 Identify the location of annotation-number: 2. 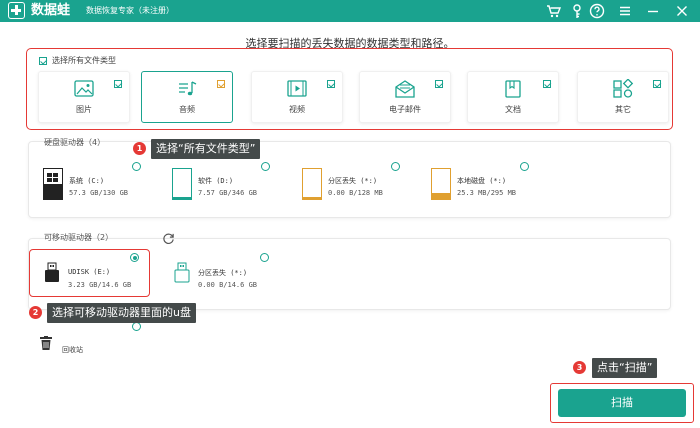
(35, 312).